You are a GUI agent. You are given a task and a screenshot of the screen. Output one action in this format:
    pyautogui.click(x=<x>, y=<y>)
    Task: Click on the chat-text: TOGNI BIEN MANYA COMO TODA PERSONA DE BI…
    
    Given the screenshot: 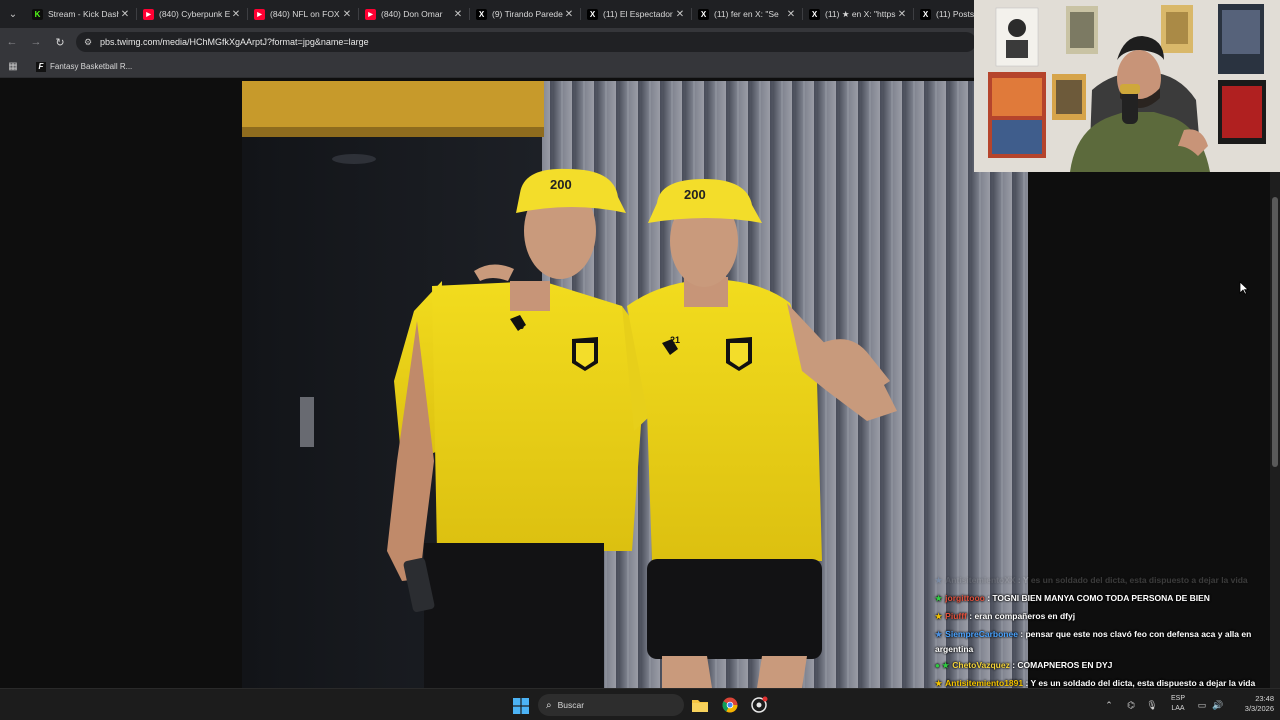 What is the action you would take?
    pyautogui.click(x=1101, y=597)
    